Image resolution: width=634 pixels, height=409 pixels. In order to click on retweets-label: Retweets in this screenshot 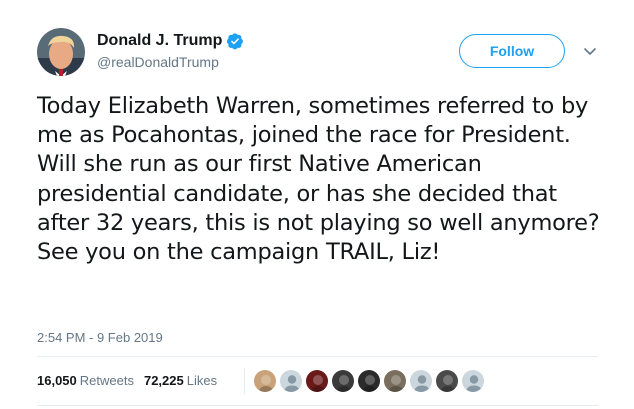, I will do `click(106, 380)`.